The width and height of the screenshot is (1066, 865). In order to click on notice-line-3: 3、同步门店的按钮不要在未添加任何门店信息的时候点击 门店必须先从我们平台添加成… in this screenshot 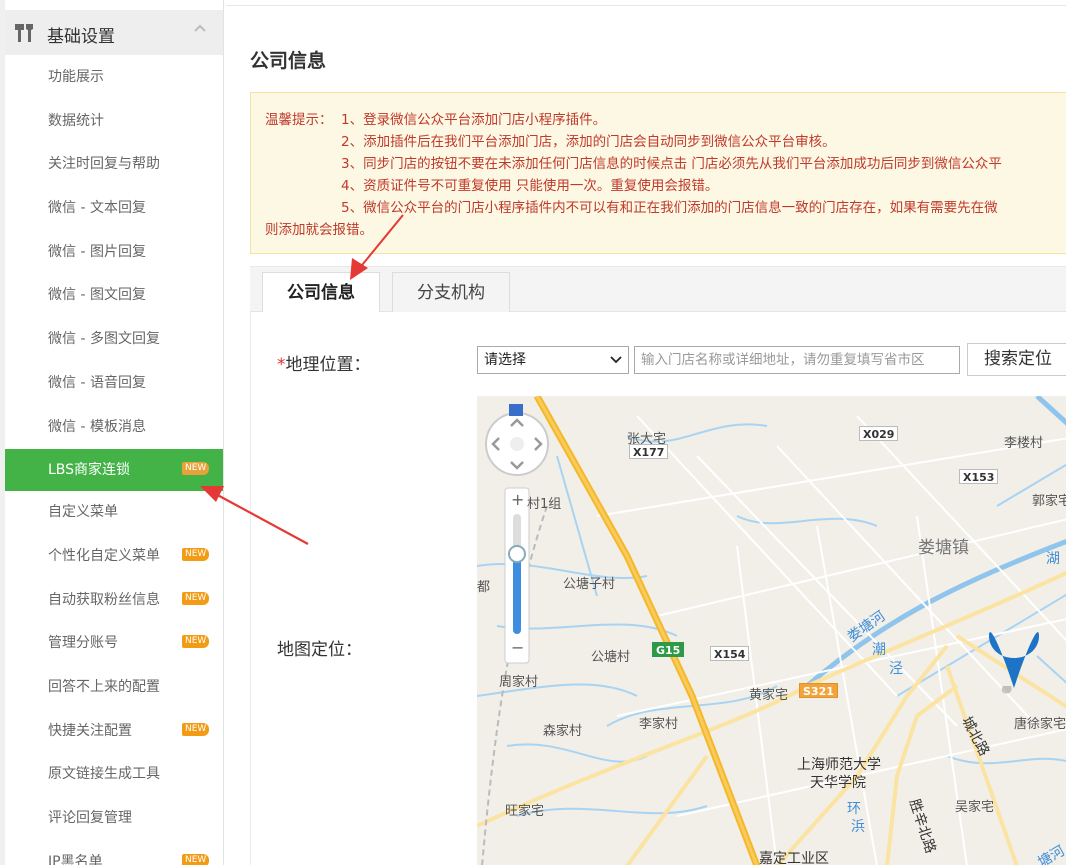, I will do `click(671, 164)`.